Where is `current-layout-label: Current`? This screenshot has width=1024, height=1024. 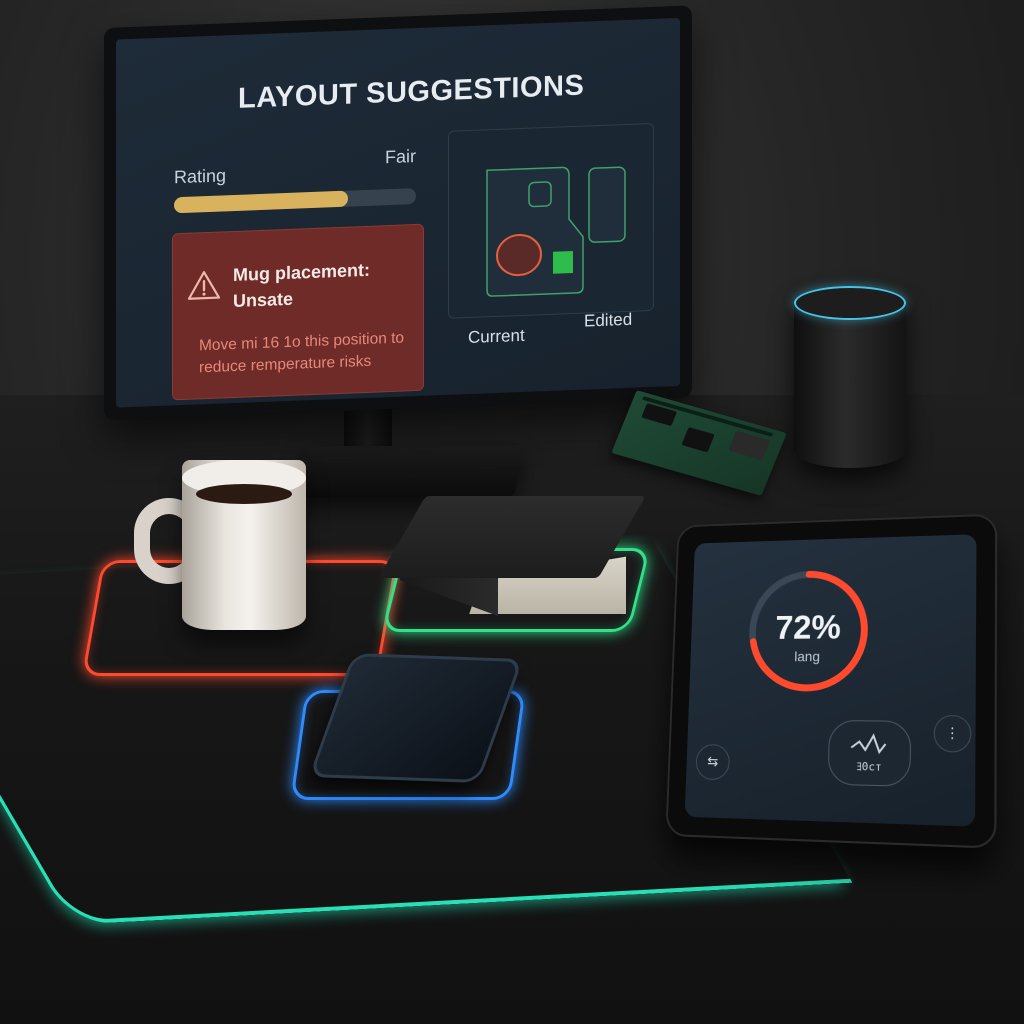
current-layout-label: Current is located at coordinates (496, 336).